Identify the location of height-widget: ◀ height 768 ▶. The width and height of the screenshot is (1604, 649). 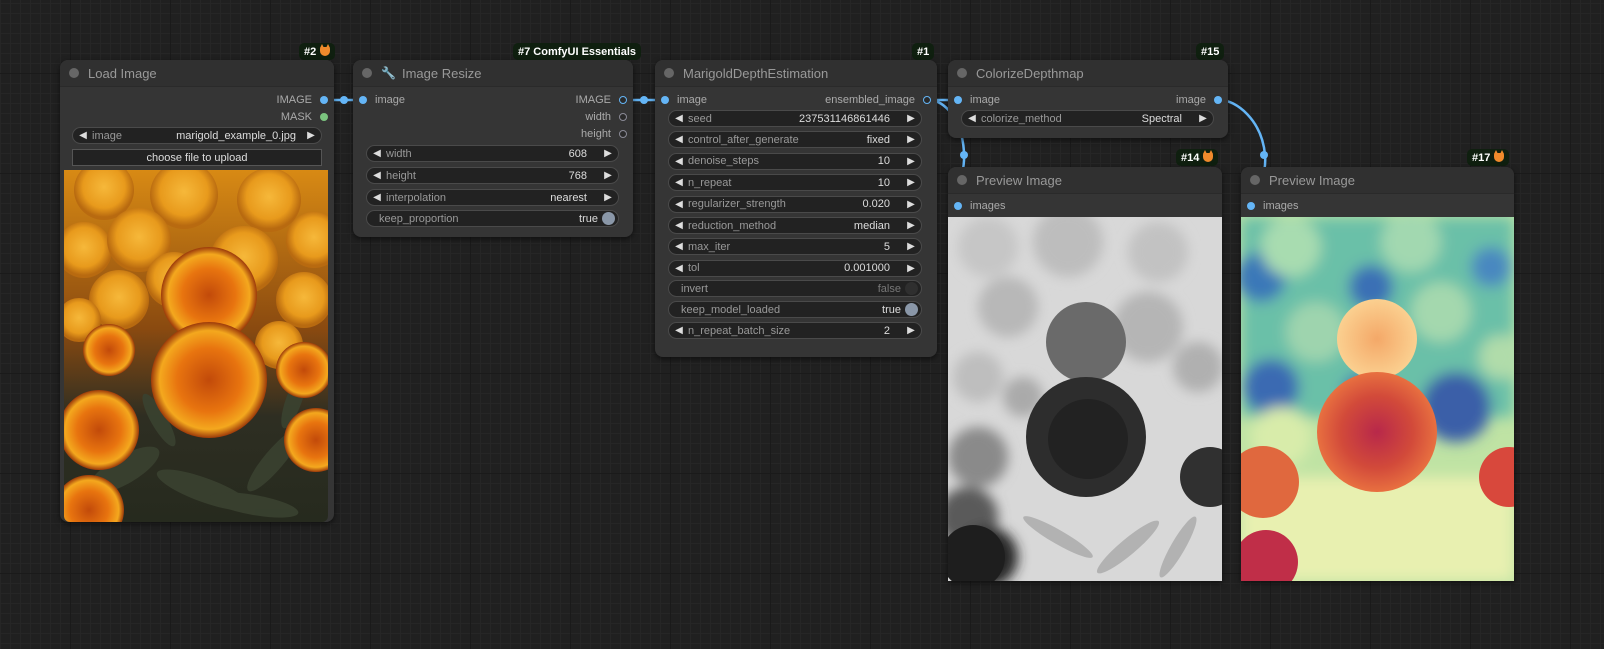
(492, 175).